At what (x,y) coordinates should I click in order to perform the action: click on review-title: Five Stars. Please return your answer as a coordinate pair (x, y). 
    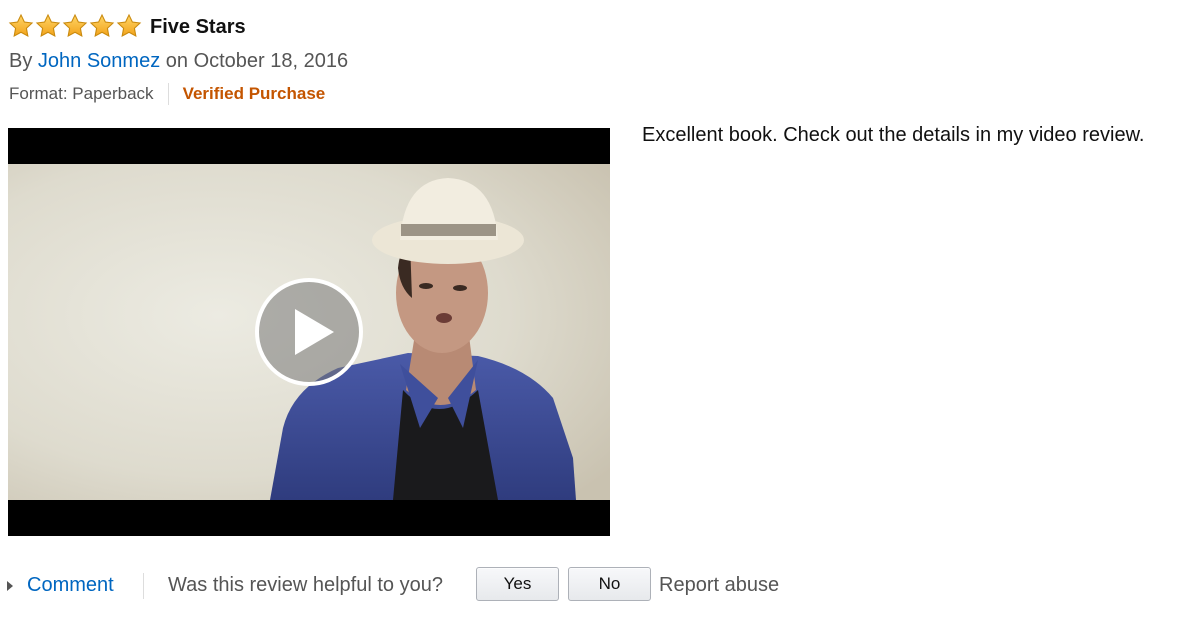
    Looking at the image, I should click on (198, 27).